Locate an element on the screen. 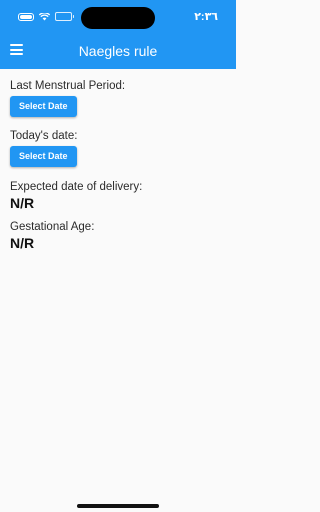 This screenshot has width=320, height=512. today-section: Today's date: Select Date is located at coordinates (118, 148).